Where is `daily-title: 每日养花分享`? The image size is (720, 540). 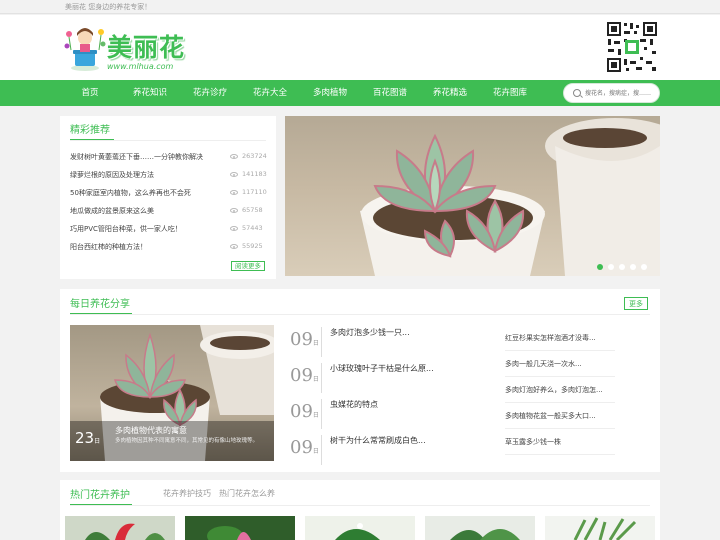
daily-title: 每日养花分享 is located at coordinates (100, 304).